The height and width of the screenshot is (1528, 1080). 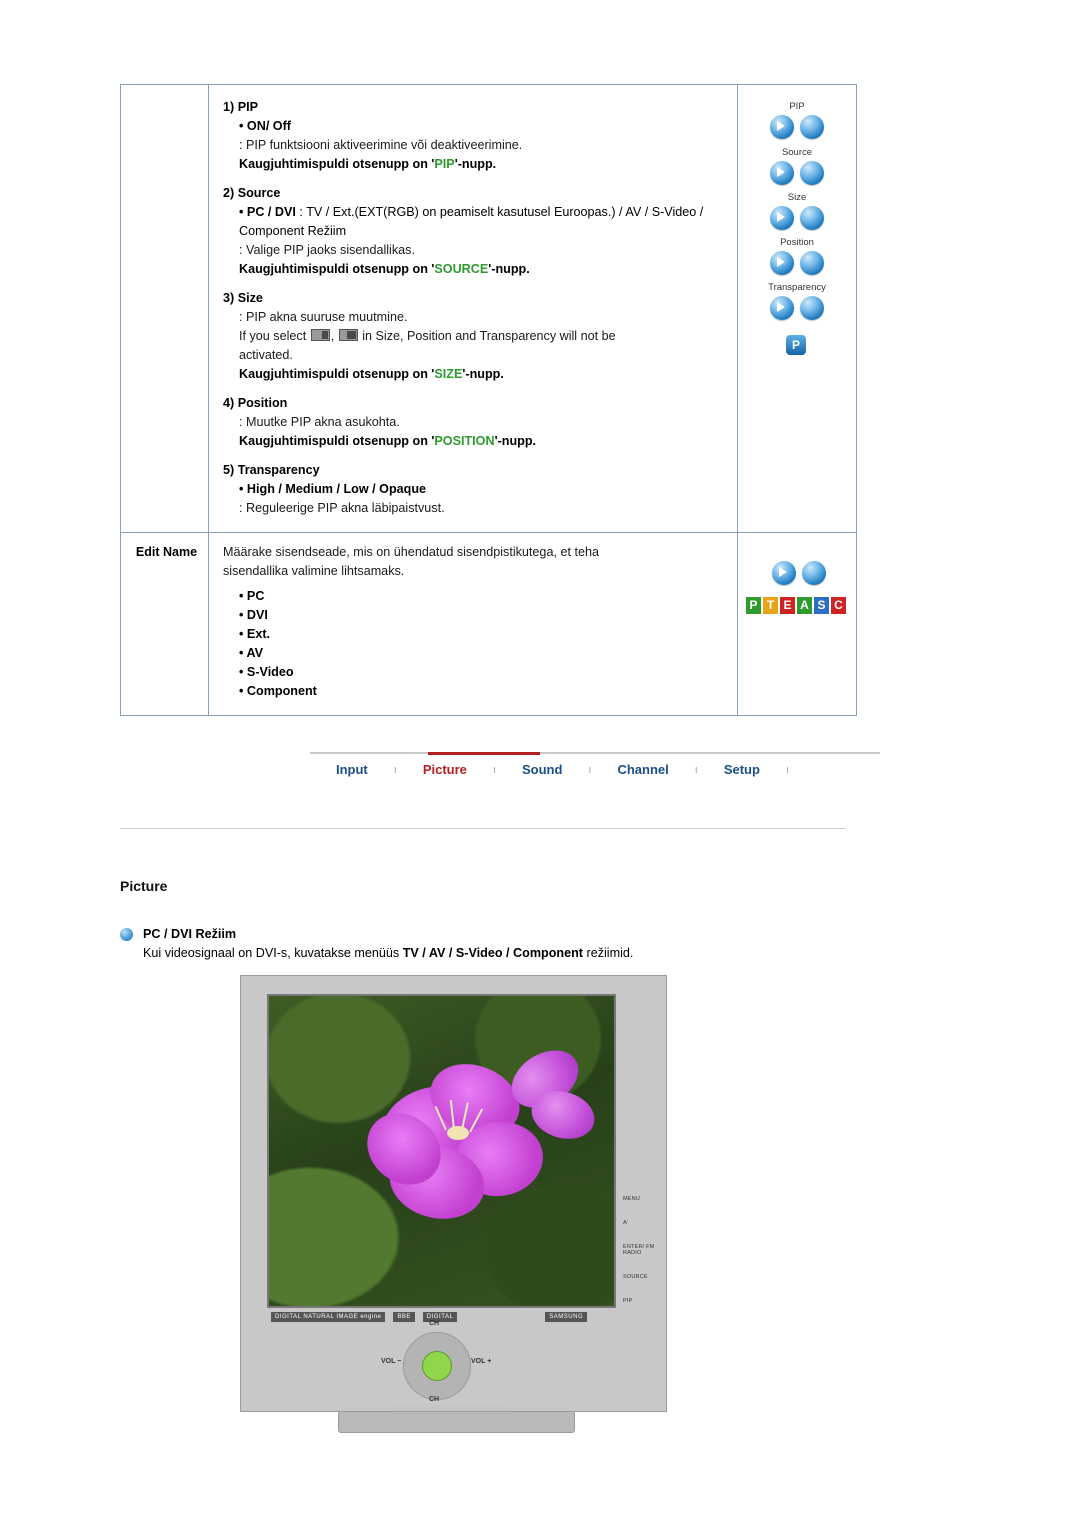 What do you see at coordinates (144, 886) in the screenshot?
I see `page-title: Picture` at bounding box center [144, 886].